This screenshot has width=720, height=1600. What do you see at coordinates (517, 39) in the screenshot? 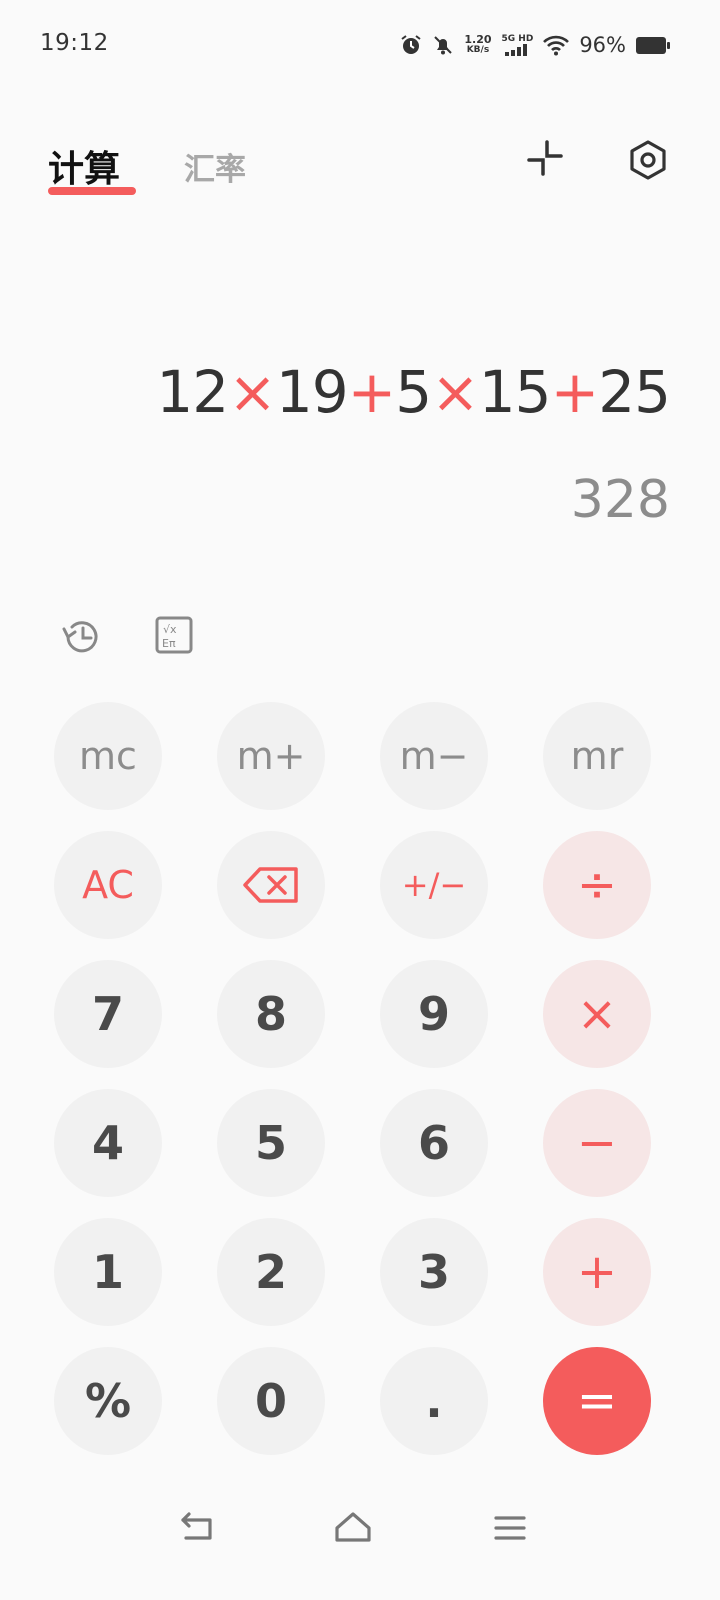
I see `network-type: 5G HD` at bounding box center [517, 39].